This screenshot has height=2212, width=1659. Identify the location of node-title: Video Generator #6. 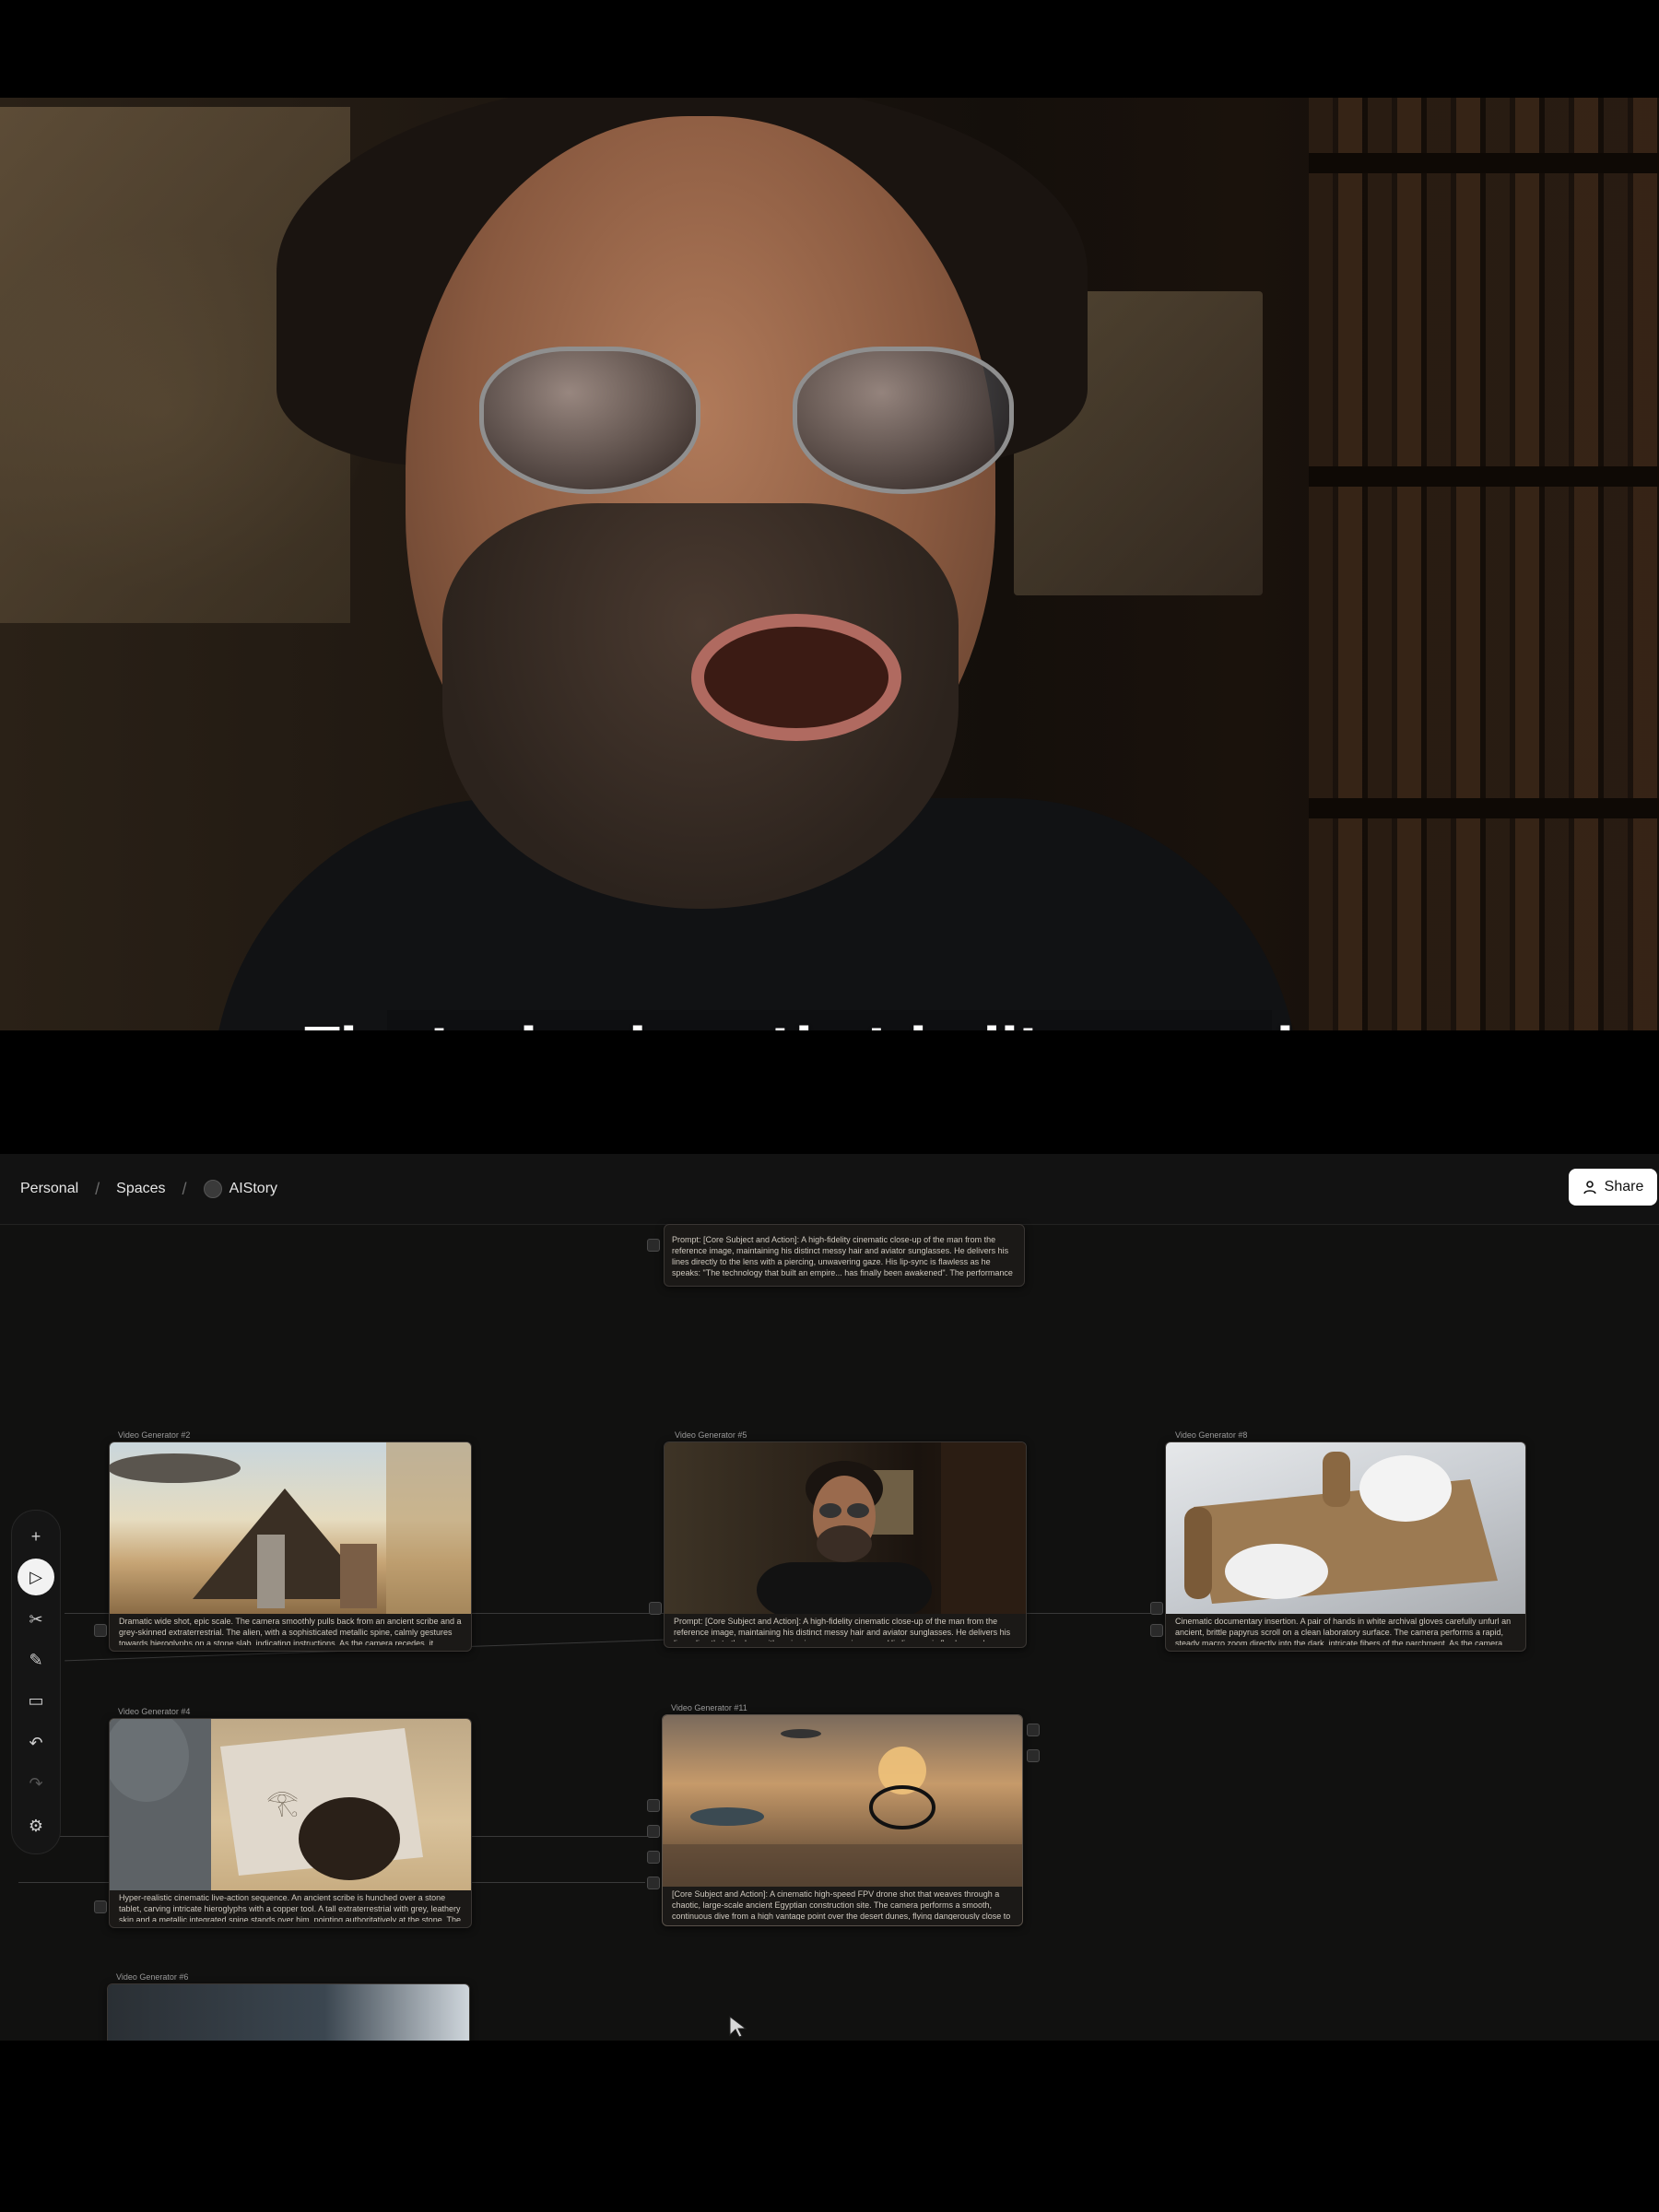
(152, 1977).